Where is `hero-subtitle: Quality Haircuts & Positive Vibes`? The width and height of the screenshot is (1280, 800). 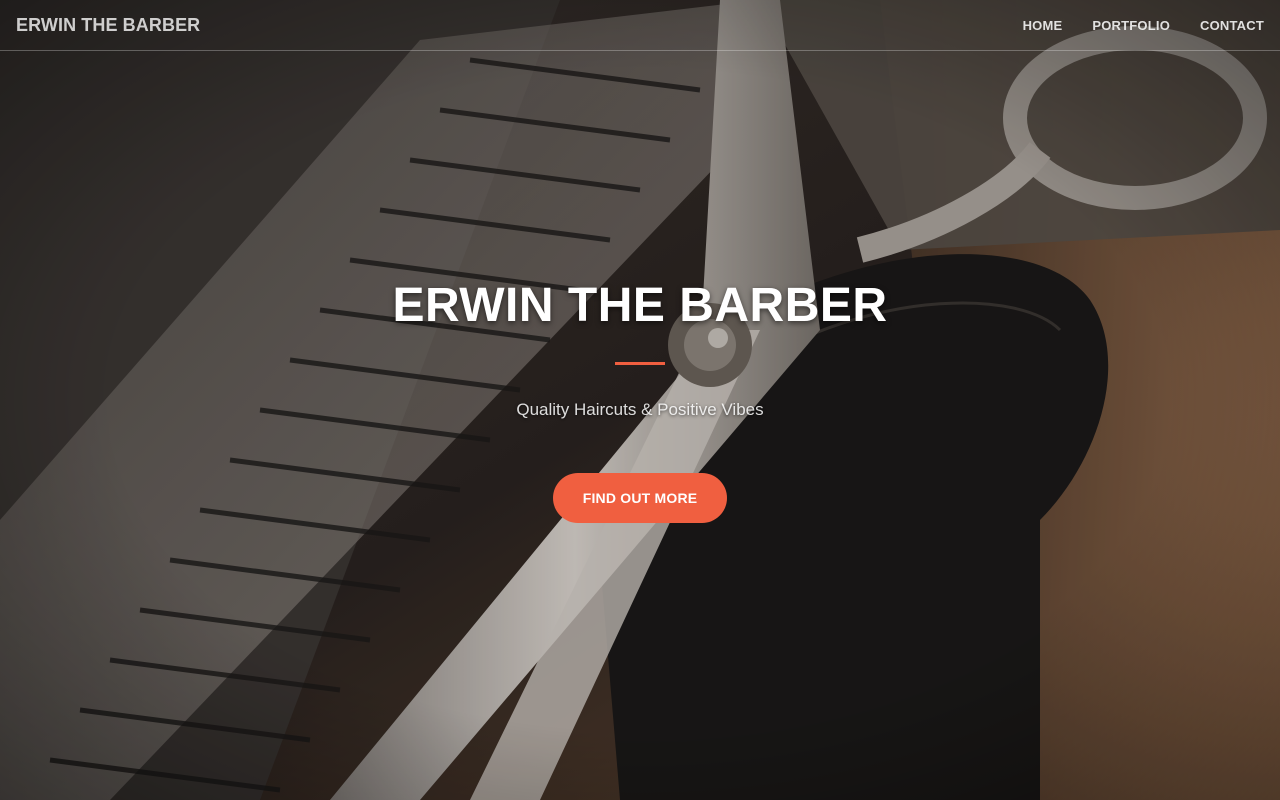 hero-subtitle: Quality Haircuts & Positive Vibes is located at coordinates (640, 409).